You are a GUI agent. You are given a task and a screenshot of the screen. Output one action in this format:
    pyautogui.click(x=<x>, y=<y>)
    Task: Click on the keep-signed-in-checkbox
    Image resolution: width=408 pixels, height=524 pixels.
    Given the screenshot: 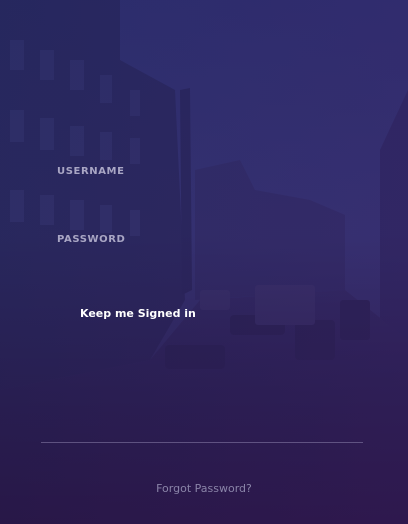 What is the action you would take?
    pyautogui.click(x=65, y=313)
    